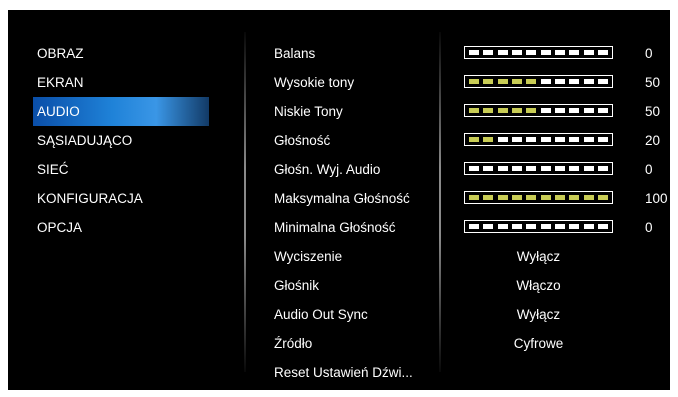 The image size is (678, 397). I want to click on menu-item-sasiadujaco: SĄSIADUJĄCO, so click(123, 140).